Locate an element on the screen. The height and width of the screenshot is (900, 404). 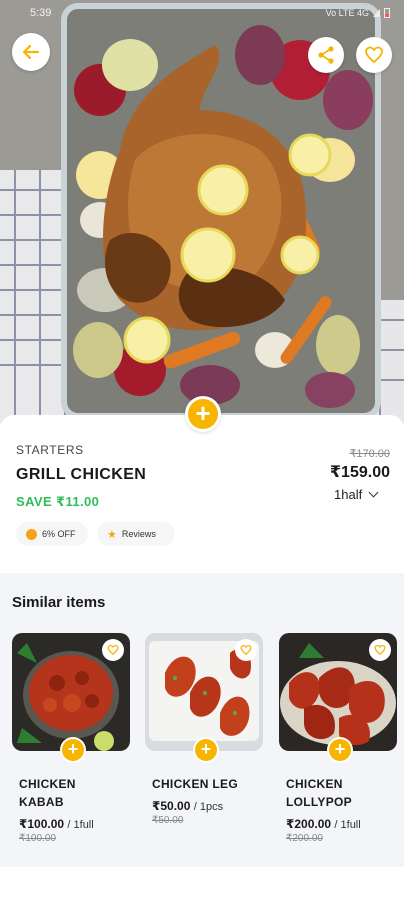
add-to-cart-button: + is located at coordinates (203, 414).